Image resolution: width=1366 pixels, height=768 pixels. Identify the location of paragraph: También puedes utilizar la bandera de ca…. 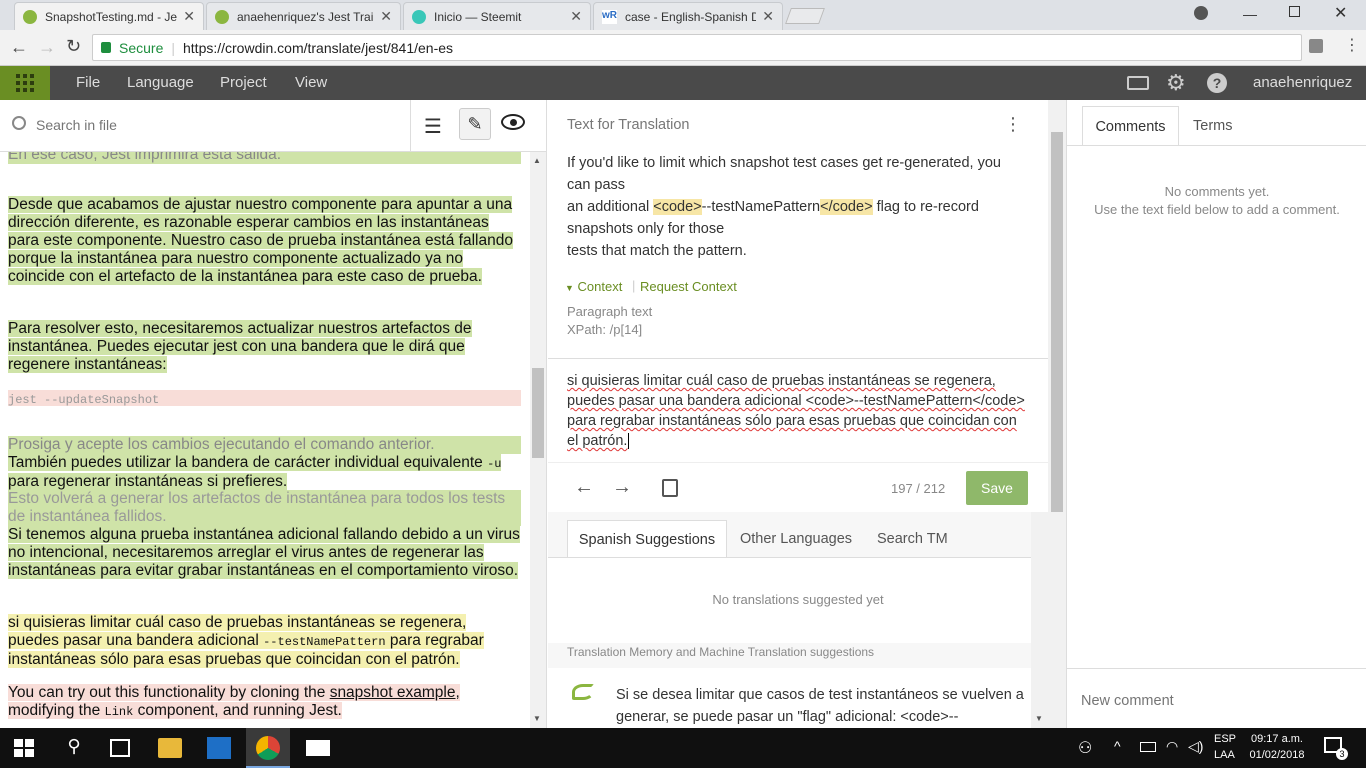
(264, 472).